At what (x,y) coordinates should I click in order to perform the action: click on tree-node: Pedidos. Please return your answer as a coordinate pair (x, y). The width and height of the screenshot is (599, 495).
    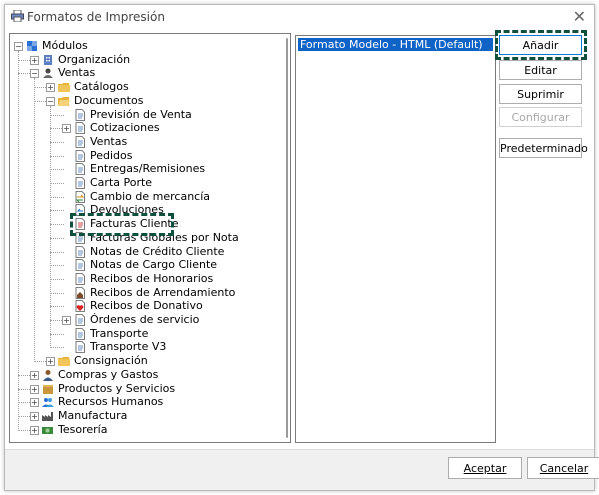
    Looking at the image, I should click on (145, 156).